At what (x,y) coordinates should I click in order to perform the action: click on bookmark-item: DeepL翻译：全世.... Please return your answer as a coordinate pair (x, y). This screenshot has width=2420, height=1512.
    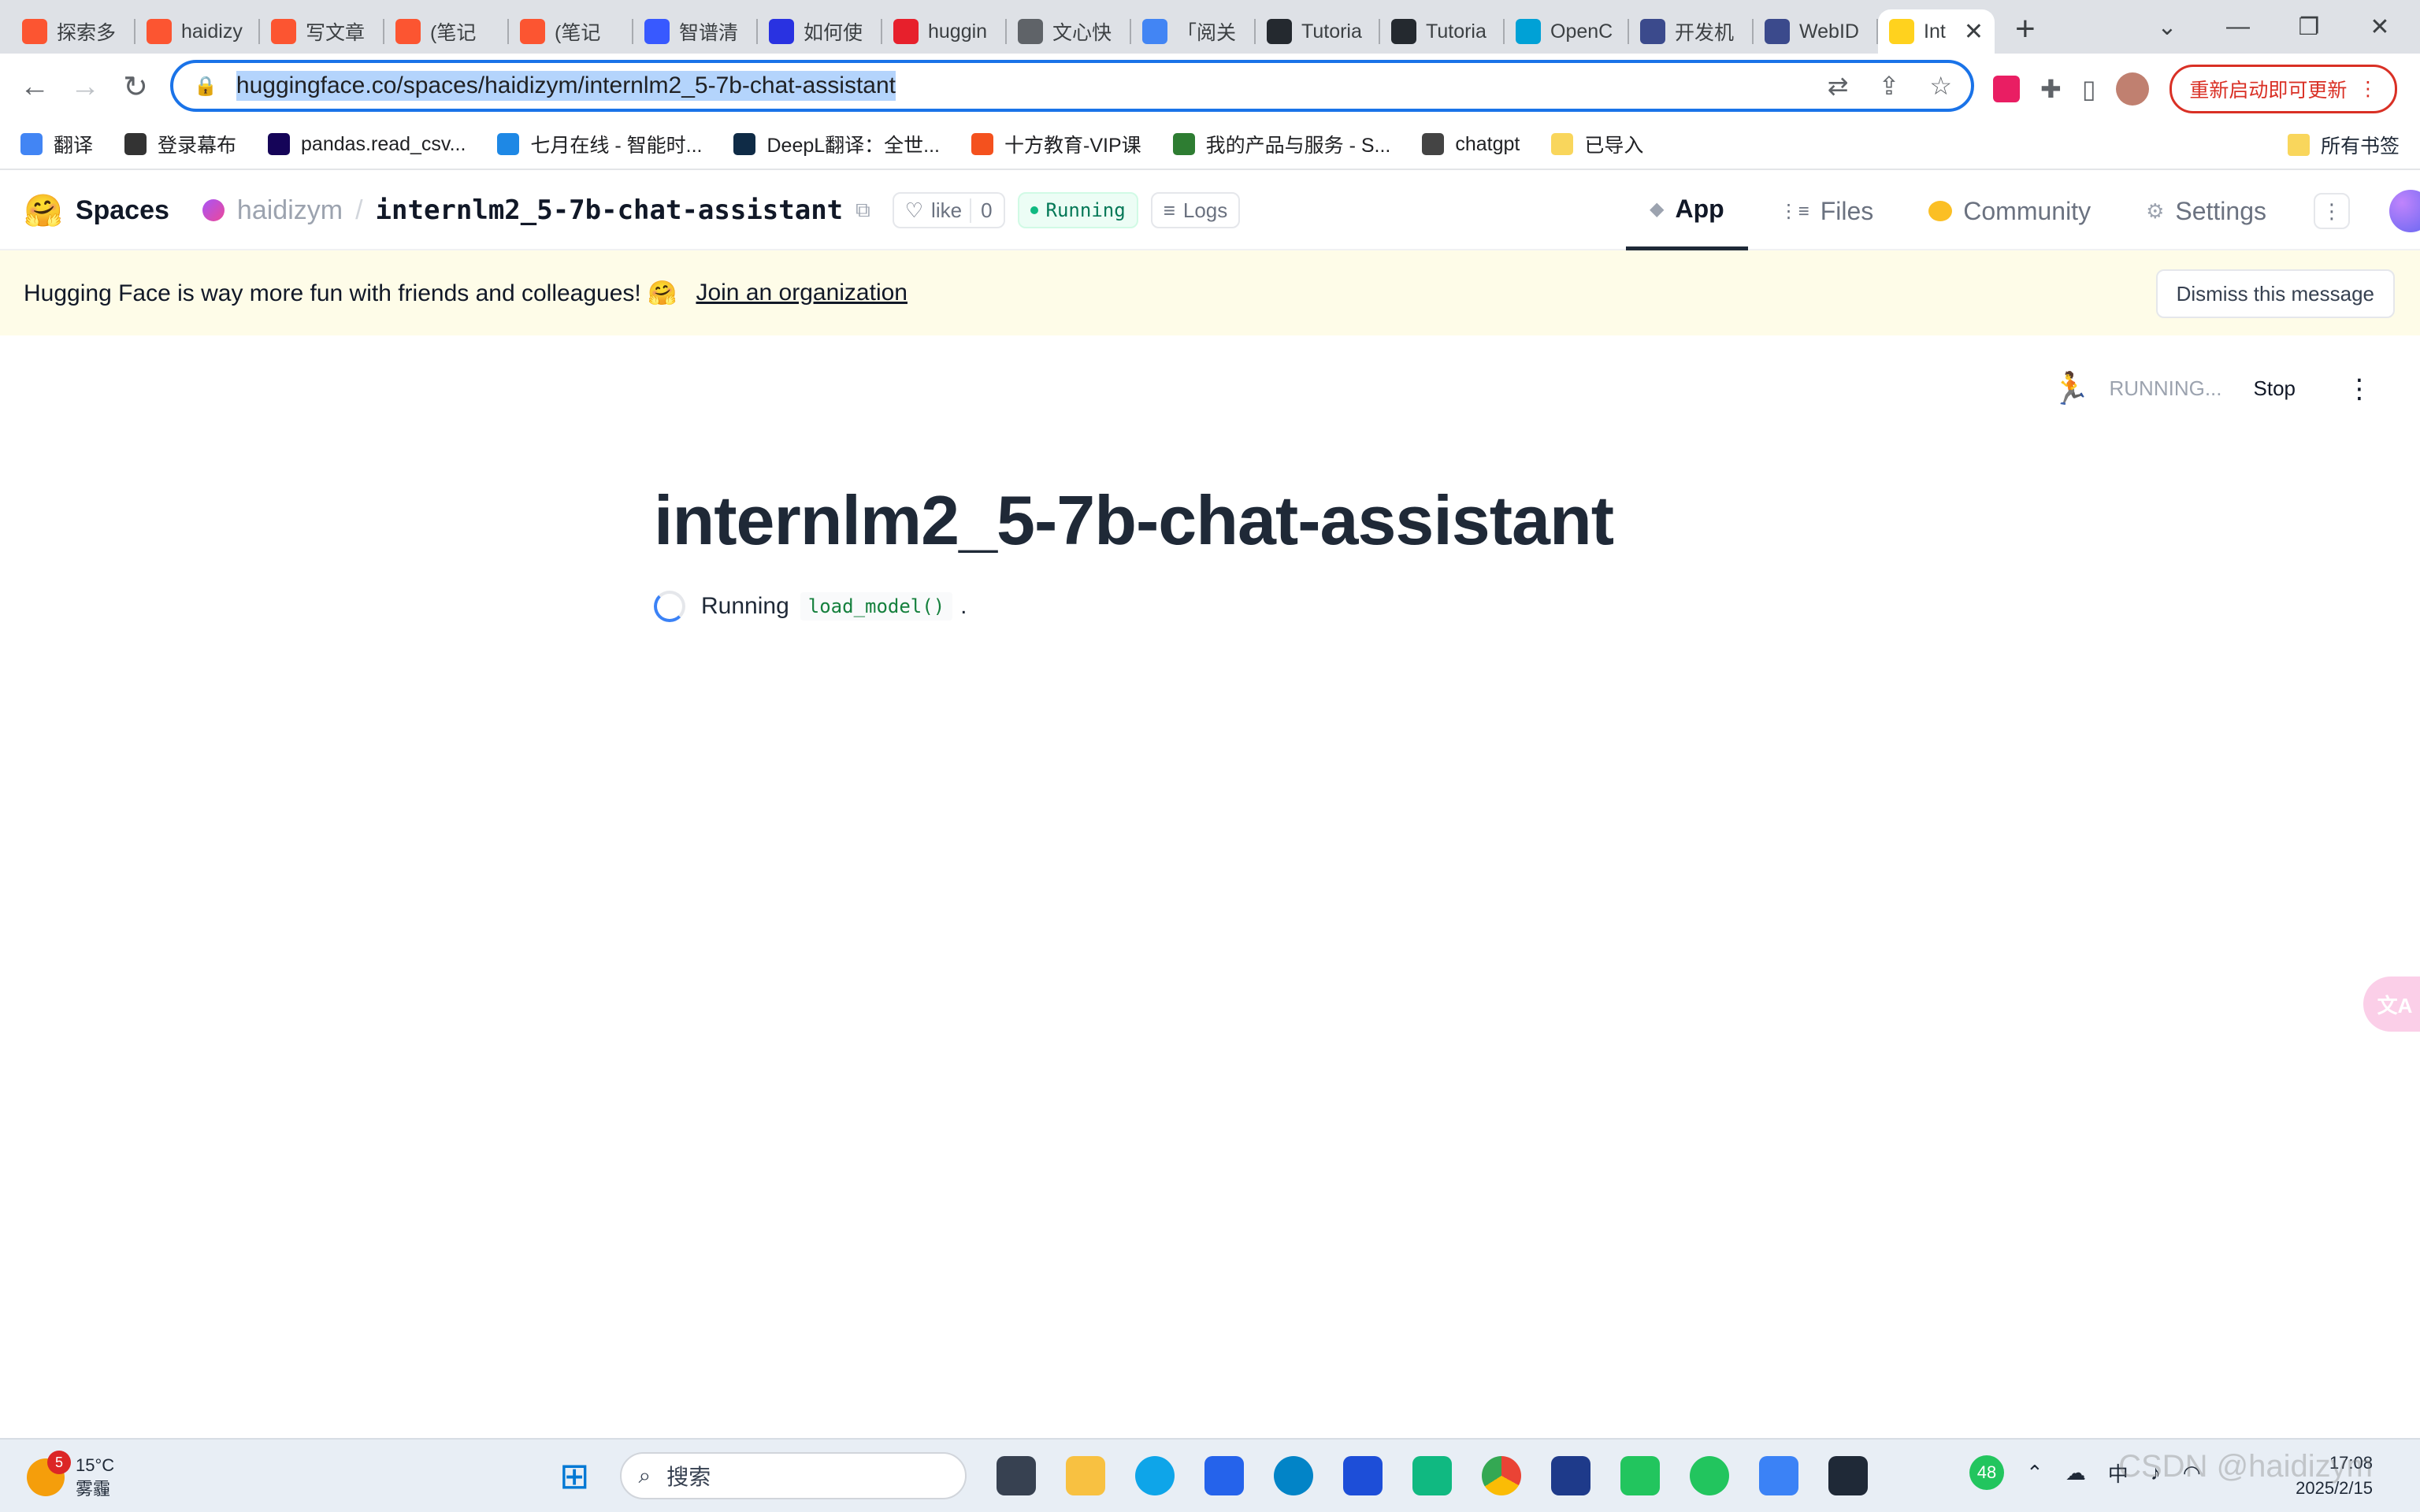
    Looking at the image, I should click on (836, 144).